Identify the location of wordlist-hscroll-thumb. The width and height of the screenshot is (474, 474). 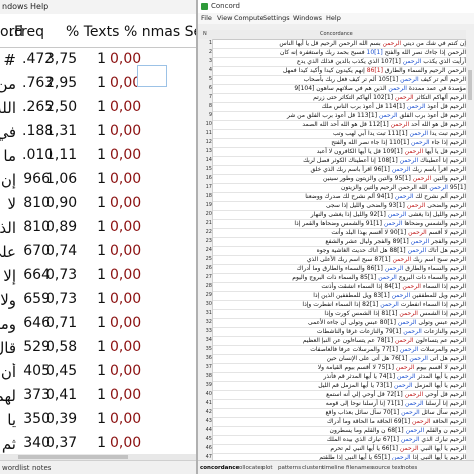
(73, 457).